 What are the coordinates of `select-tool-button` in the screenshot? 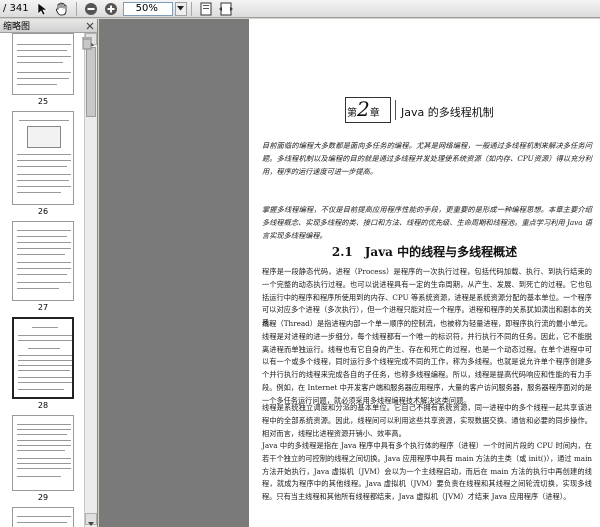 It's located at (42, 9).